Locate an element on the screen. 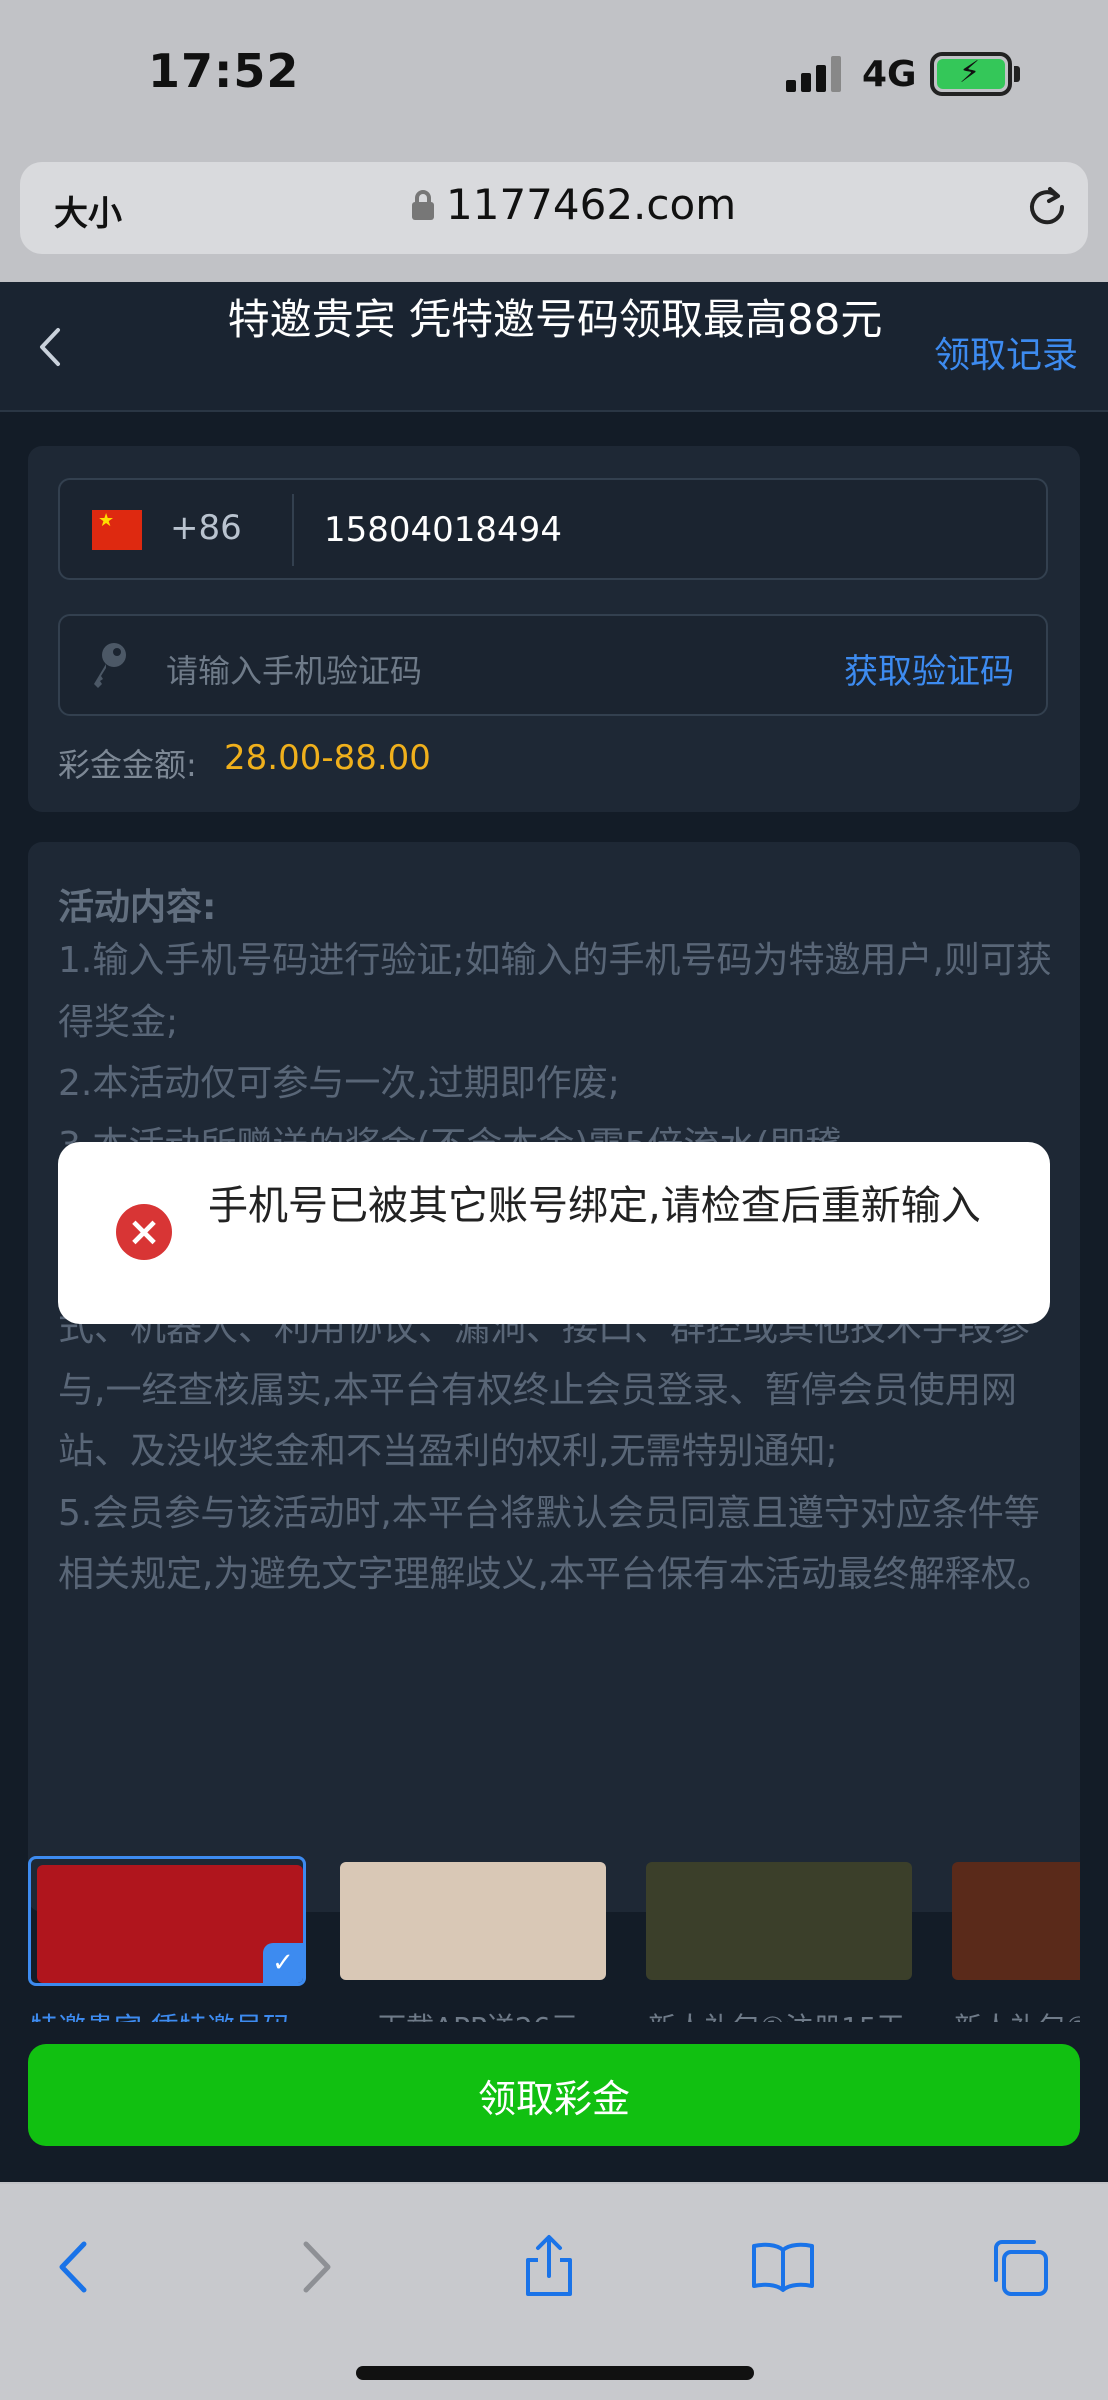  home-indicator is located at coordinates (555, 2373).